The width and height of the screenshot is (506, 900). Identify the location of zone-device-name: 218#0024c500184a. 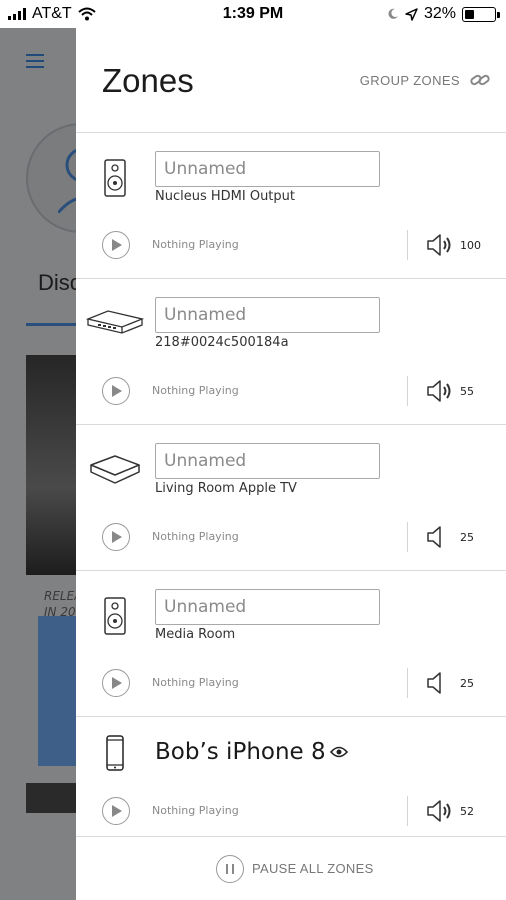
(222, 342).